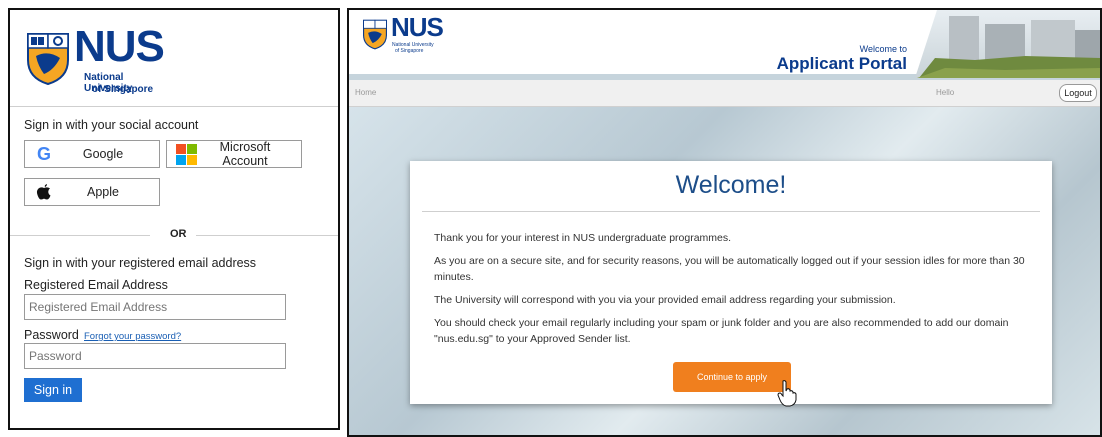 This screenshot has height=437, width=1102. What do you see at coordinates (53, 390) in the screenshot?
I see `sign-in-button: Sign in` at bounding box center [53, 390].